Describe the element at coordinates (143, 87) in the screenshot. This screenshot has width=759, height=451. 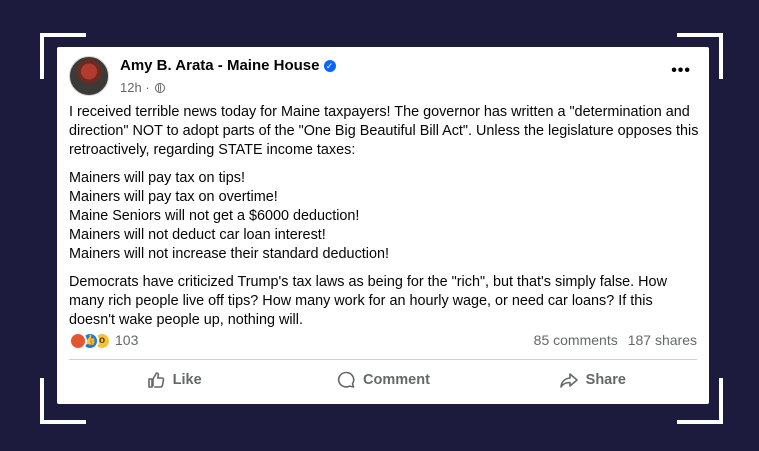
I see `post-meta: 12h ·` at that location.